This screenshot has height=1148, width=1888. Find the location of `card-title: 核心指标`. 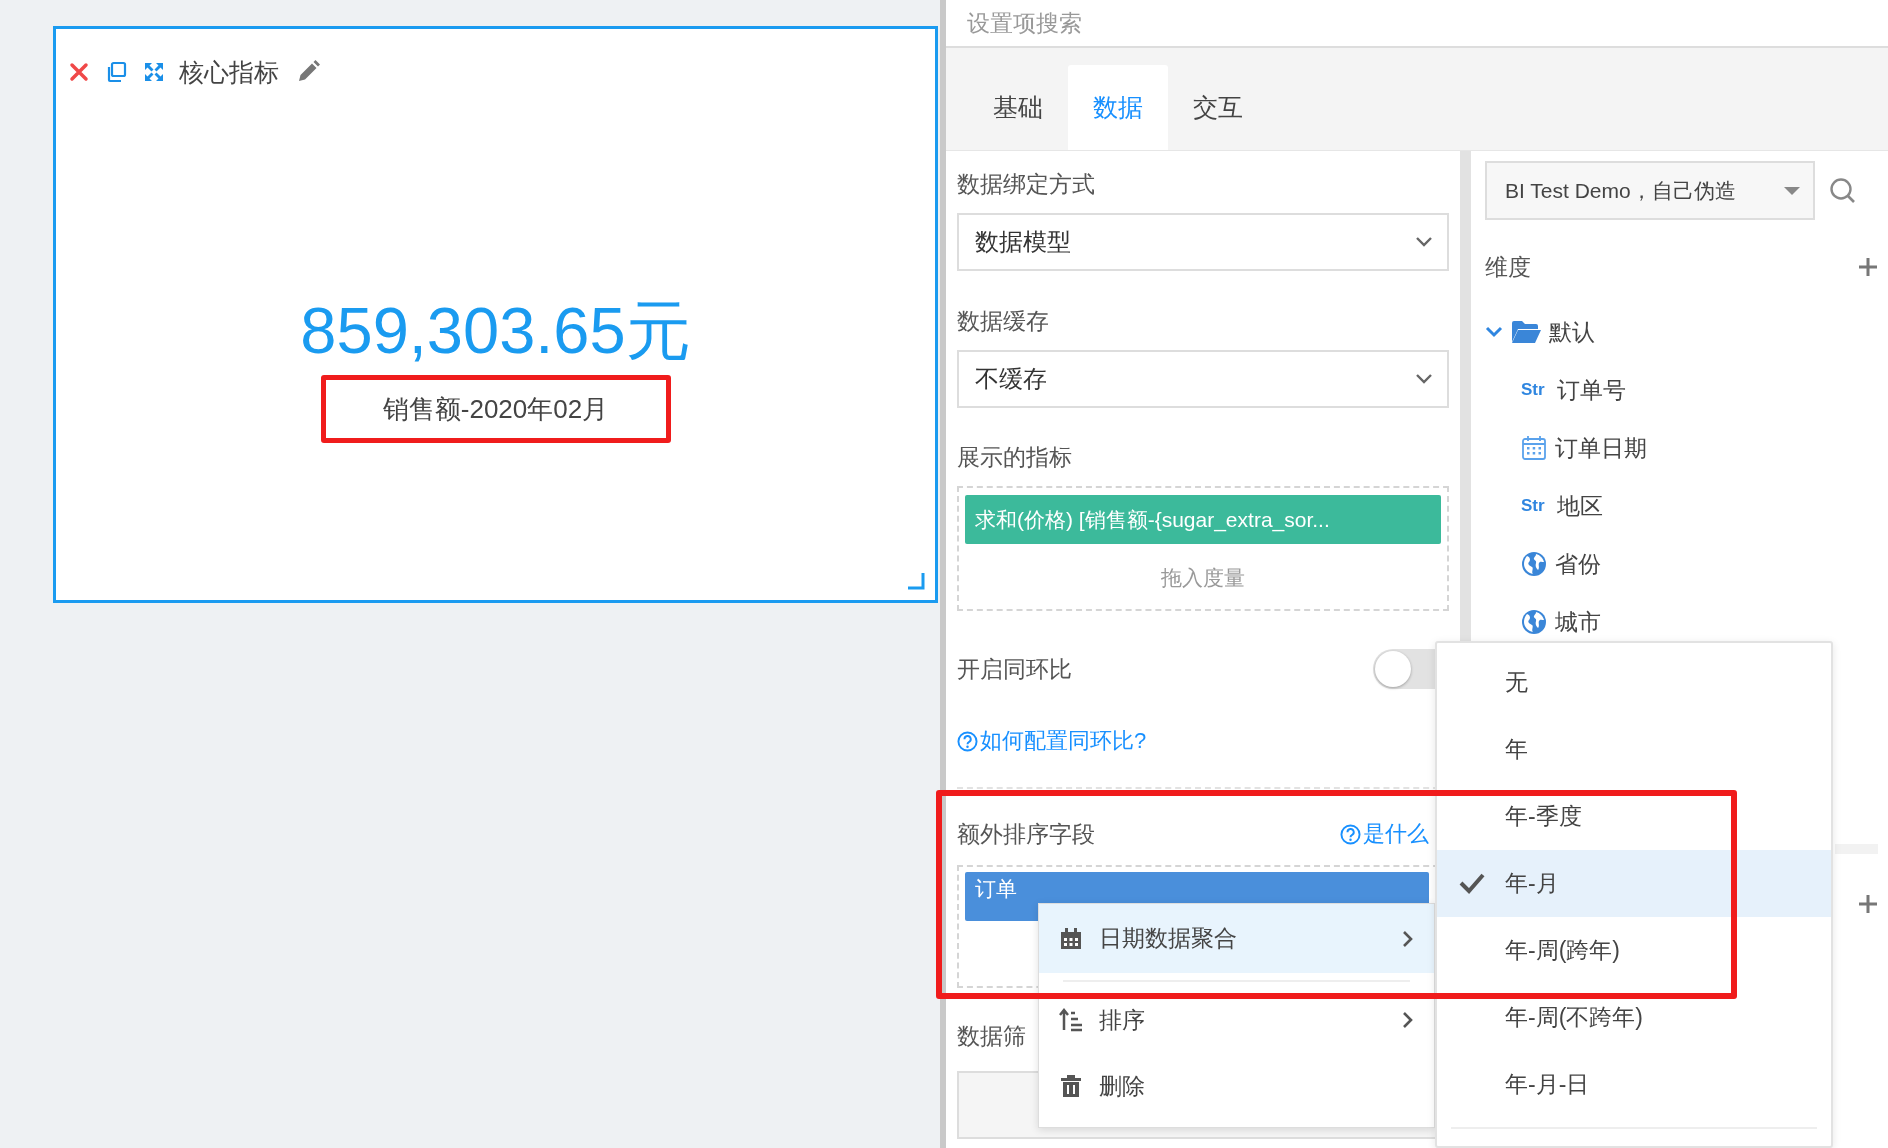

card-title: 核心指标 is located at coordinates (229, 72).